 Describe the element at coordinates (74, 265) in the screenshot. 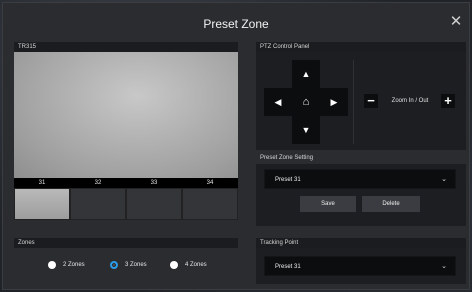

I see `zones-option-label: 2 Zones` at that location.